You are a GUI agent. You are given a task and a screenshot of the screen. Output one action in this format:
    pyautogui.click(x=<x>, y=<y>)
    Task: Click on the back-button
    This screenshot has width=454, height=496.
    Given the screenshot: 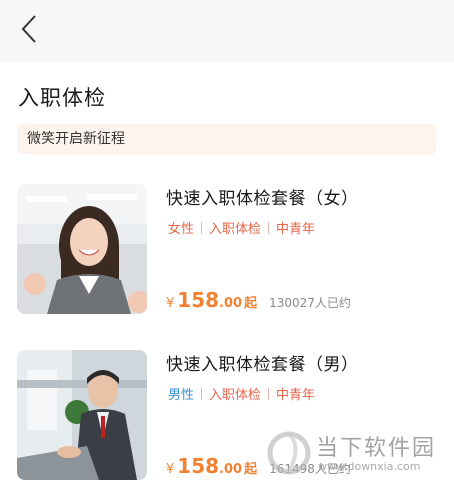 What is the action you would take?
    pyautogui.click(x=29, y=31)
    